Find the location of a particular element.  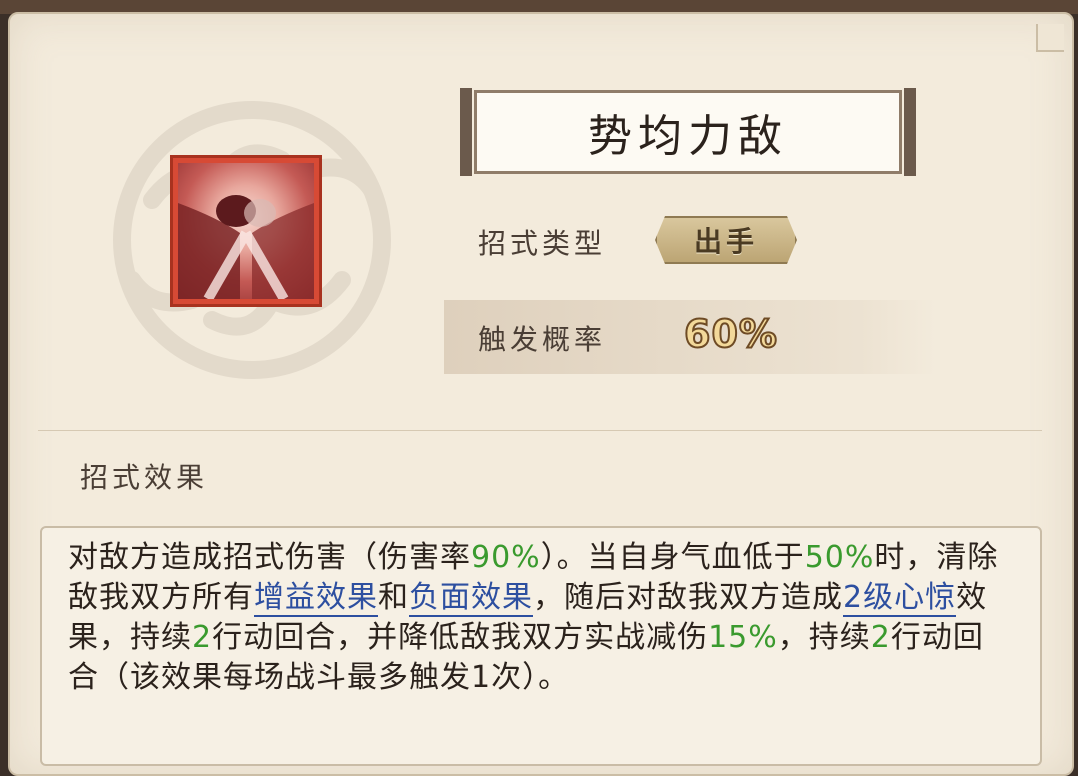

type-badge: 出手 is located at coordinates (726, 240).